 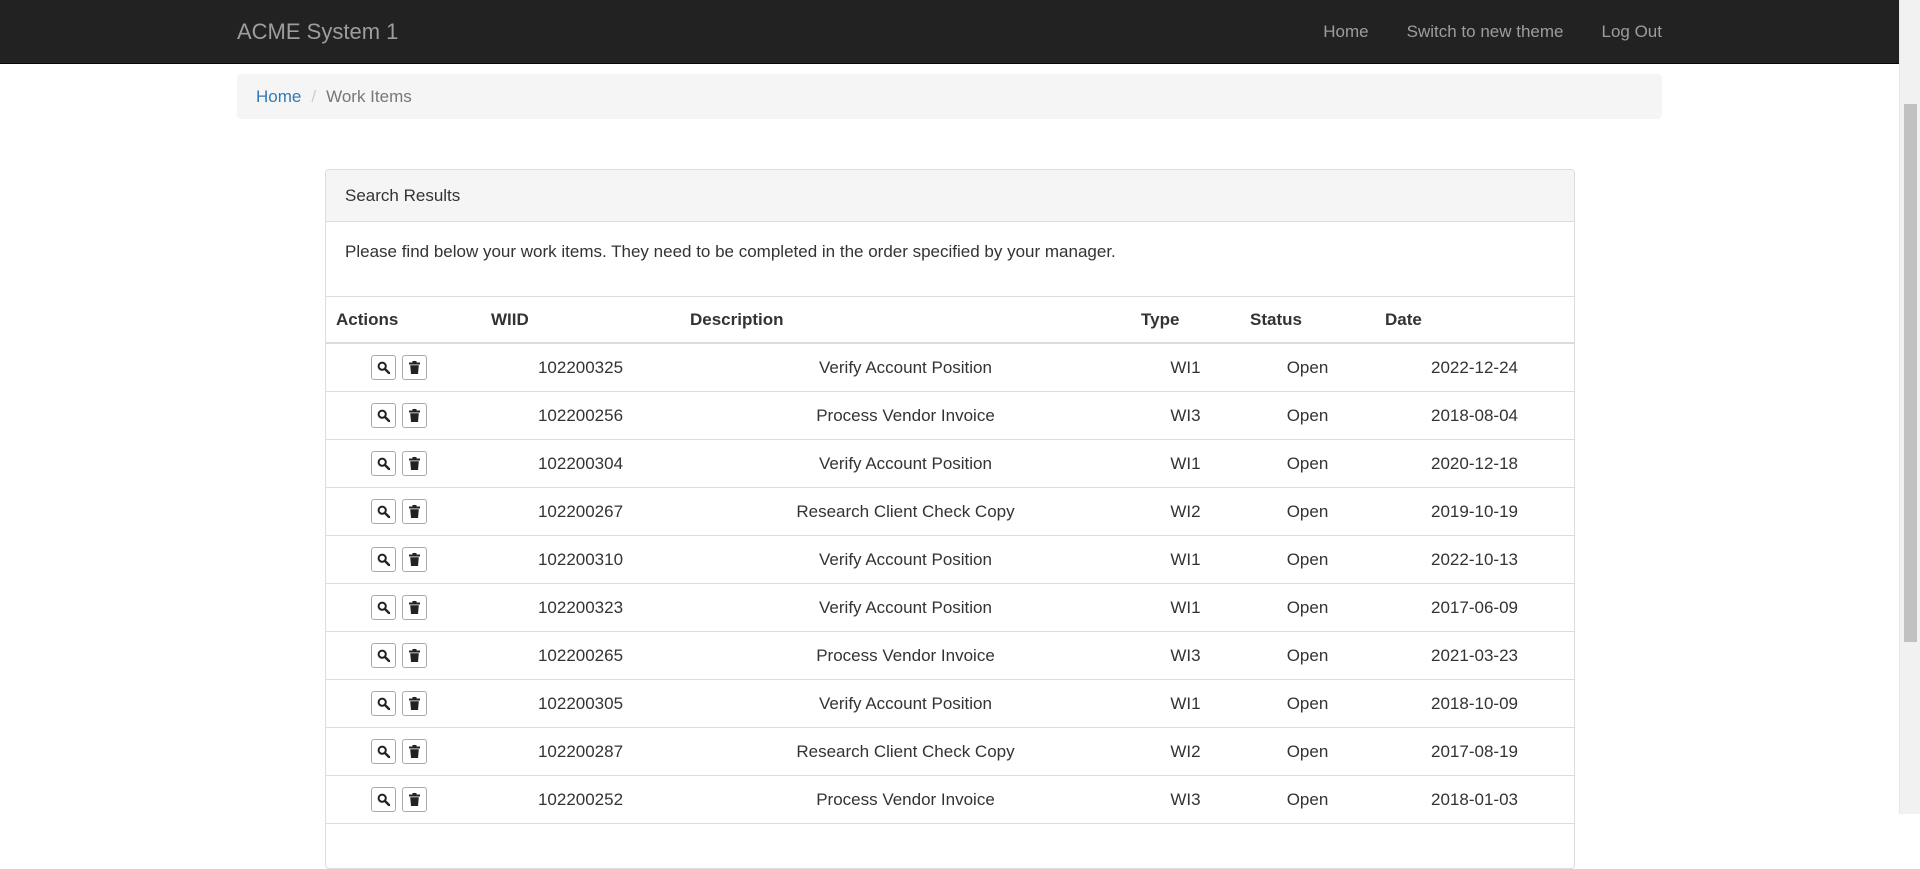 What do you see at coordinates (1474, 655) in the screenshot?
I see `cell-date: 2021-03-23` at bounding box center [1474, 655].